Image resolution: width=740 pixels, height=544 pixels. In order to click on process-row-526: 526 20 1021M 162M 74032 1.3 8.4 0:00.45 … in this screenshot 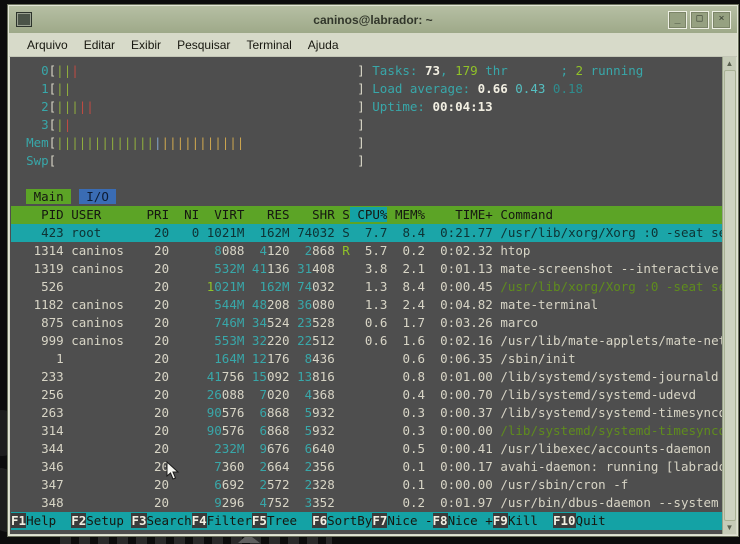, I will do `click(367, 287)`.